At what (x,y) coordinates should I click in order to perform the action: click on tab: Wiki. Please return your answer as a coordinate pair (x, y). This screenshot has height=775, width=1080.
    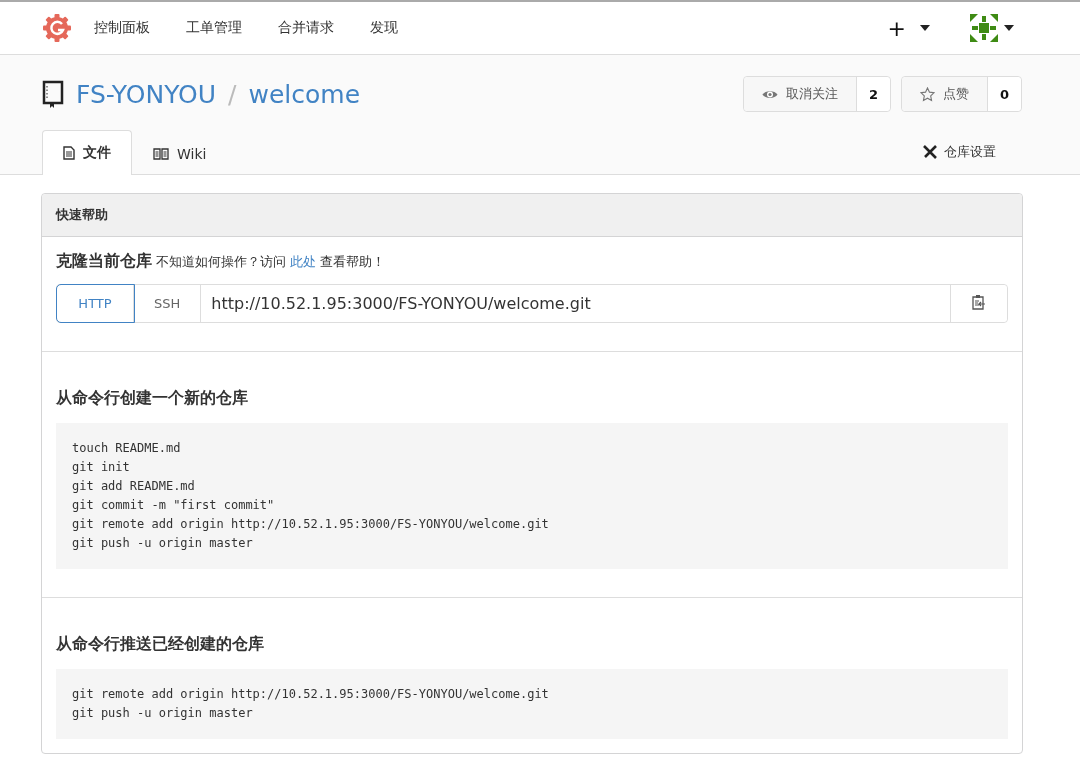
    Looking at the image, I should click on (180, 153).